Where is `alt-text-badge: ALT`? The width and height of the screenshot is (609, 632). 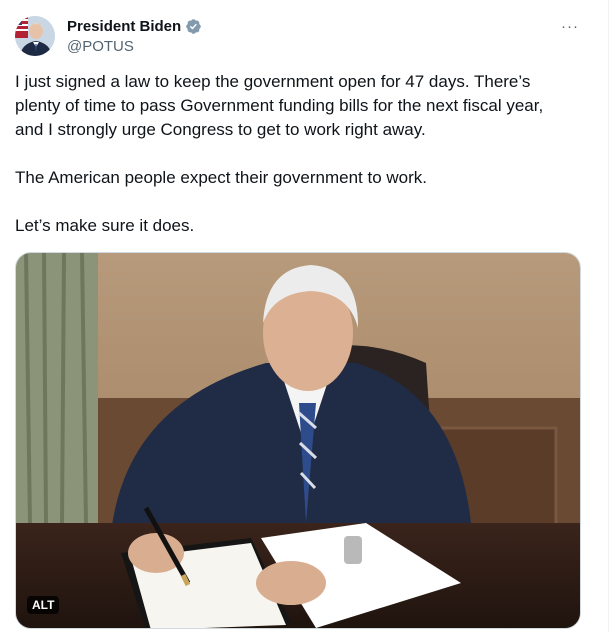
alt-text-badge: ALT is located at coordinates (43, 605).